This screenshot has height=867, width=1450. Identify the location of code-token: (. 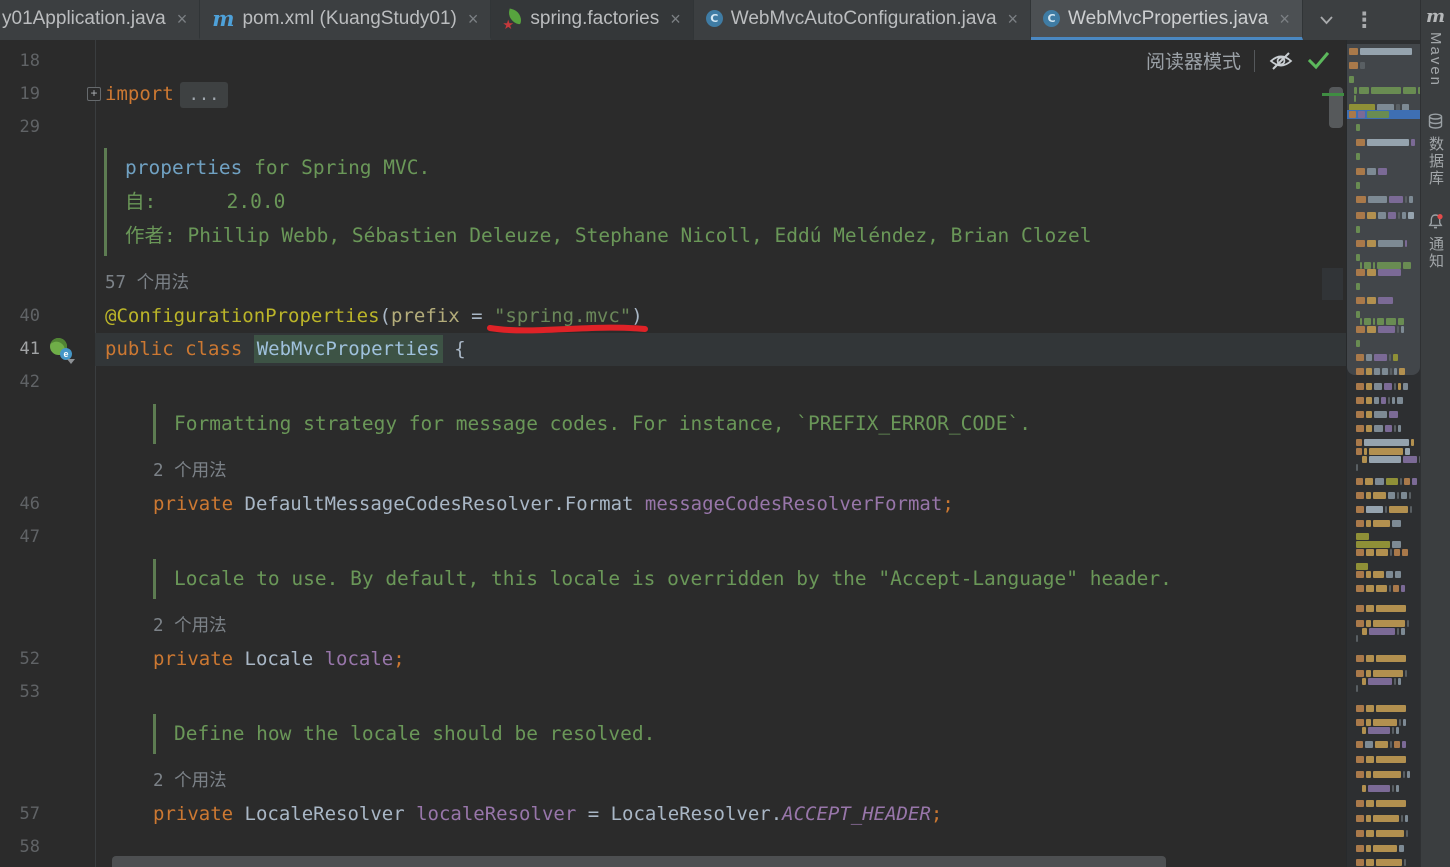
(385, 316).